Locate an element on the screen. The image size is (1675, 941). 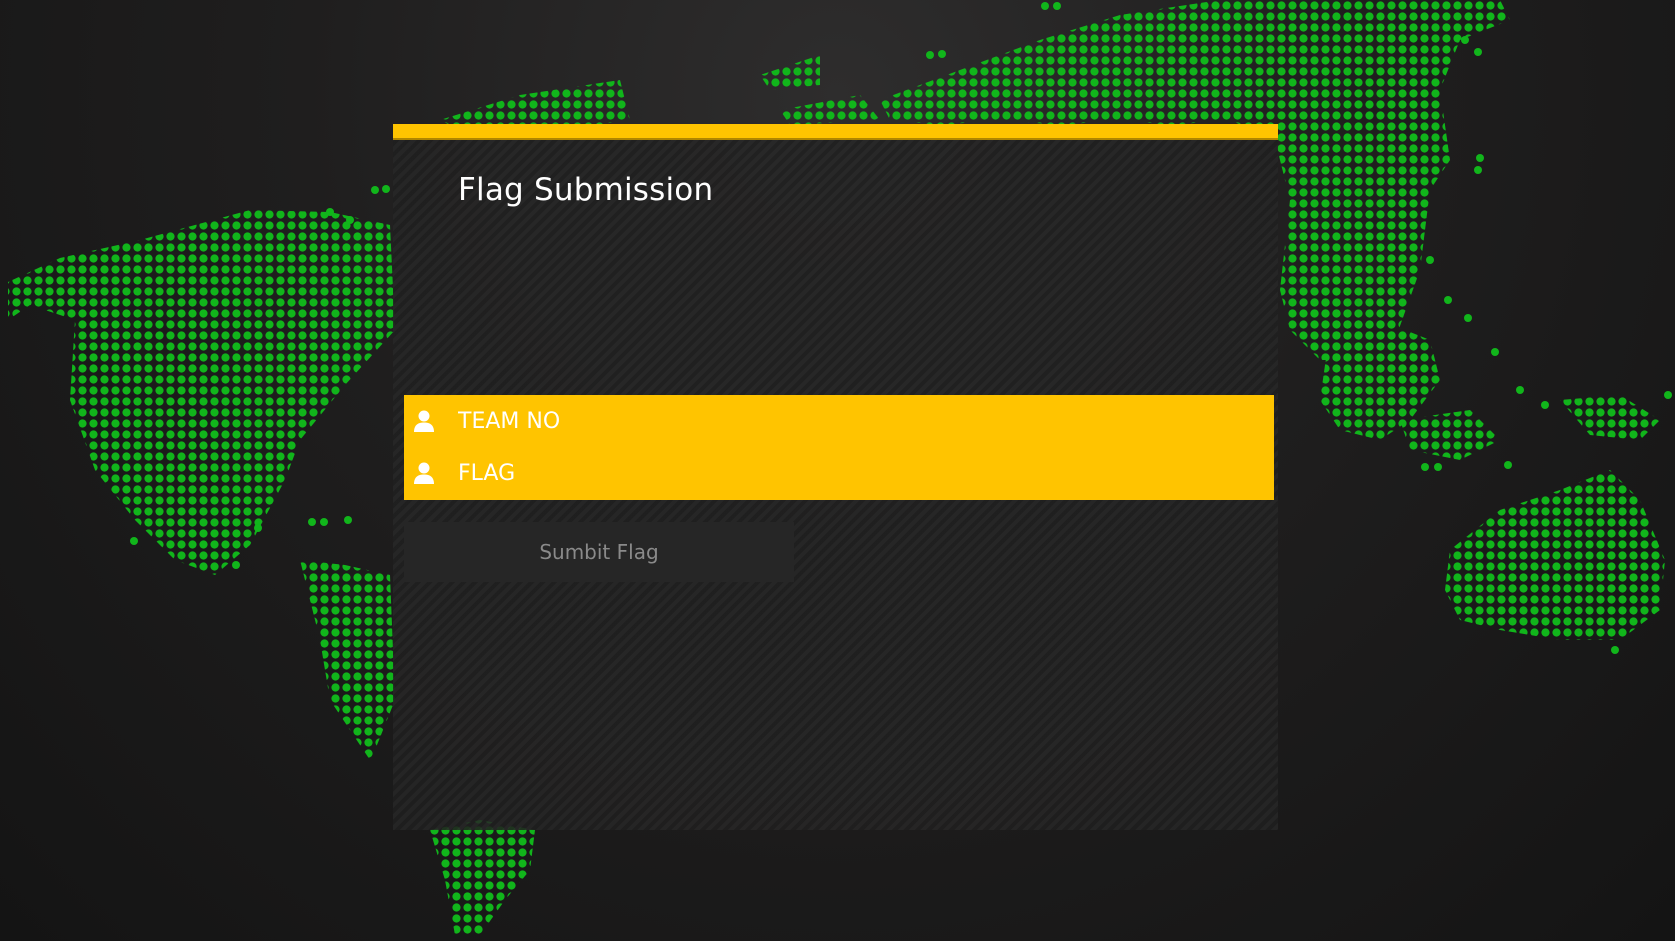
flag-input is located at coordinates (858, 473).